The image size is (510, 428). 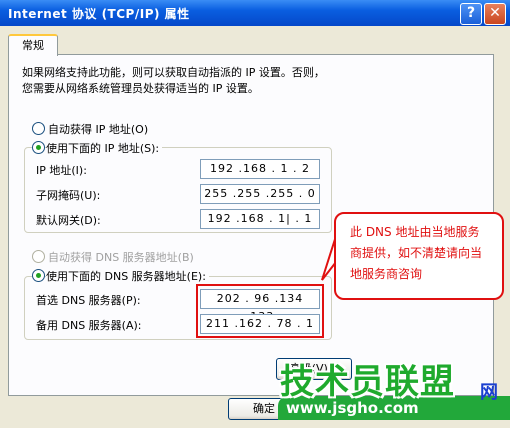 What do you see at coordinates (367, 382) in the screenshot?
I see `watermark-brand: 技术员联盟` at bounding box center [367, 382].